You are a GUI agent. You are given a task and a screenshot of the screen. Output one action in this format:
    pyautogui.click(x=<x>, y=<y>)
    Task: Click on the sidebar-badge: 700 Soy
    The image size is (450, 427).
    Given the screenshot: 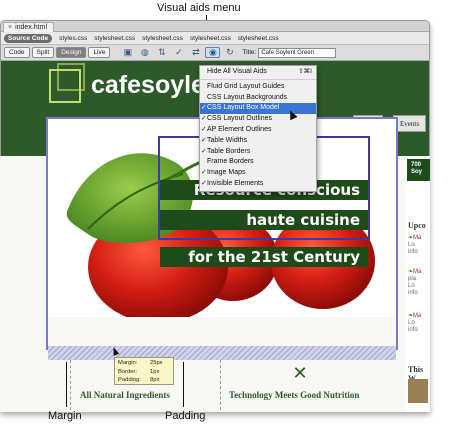 What is the action you would take?
    pyautogui.click(x=418, y=170)
    